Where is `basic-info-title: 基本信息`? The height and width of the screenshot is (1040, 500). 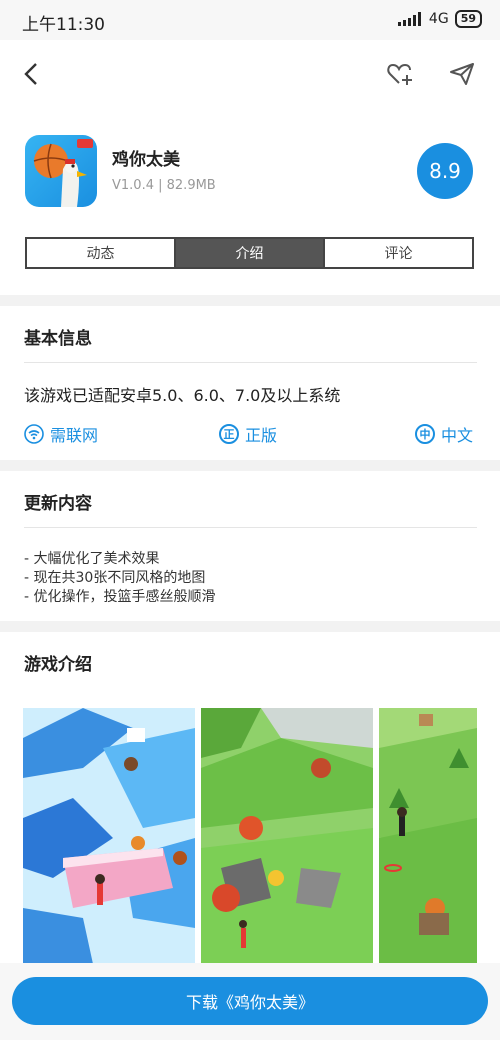 basic-info-title: 基本信息 is located at coordinates (58, 339).